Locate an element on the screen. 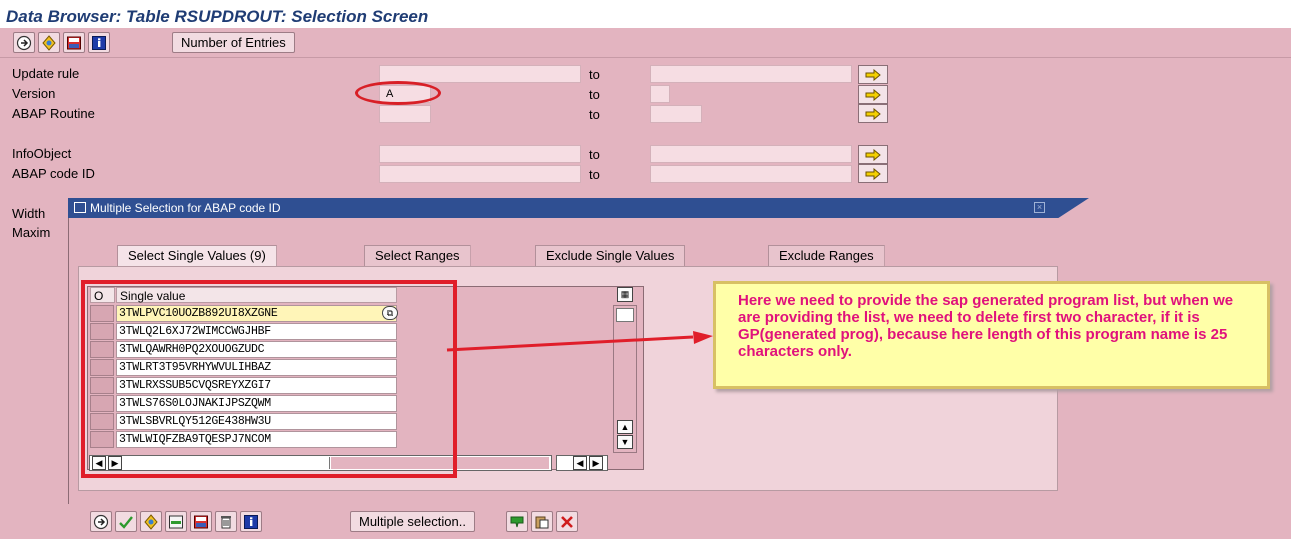 Image resolution: width=1291 pixels, height=539 pixels. update-rule-to-label: to is located at coordinates (594, 74).